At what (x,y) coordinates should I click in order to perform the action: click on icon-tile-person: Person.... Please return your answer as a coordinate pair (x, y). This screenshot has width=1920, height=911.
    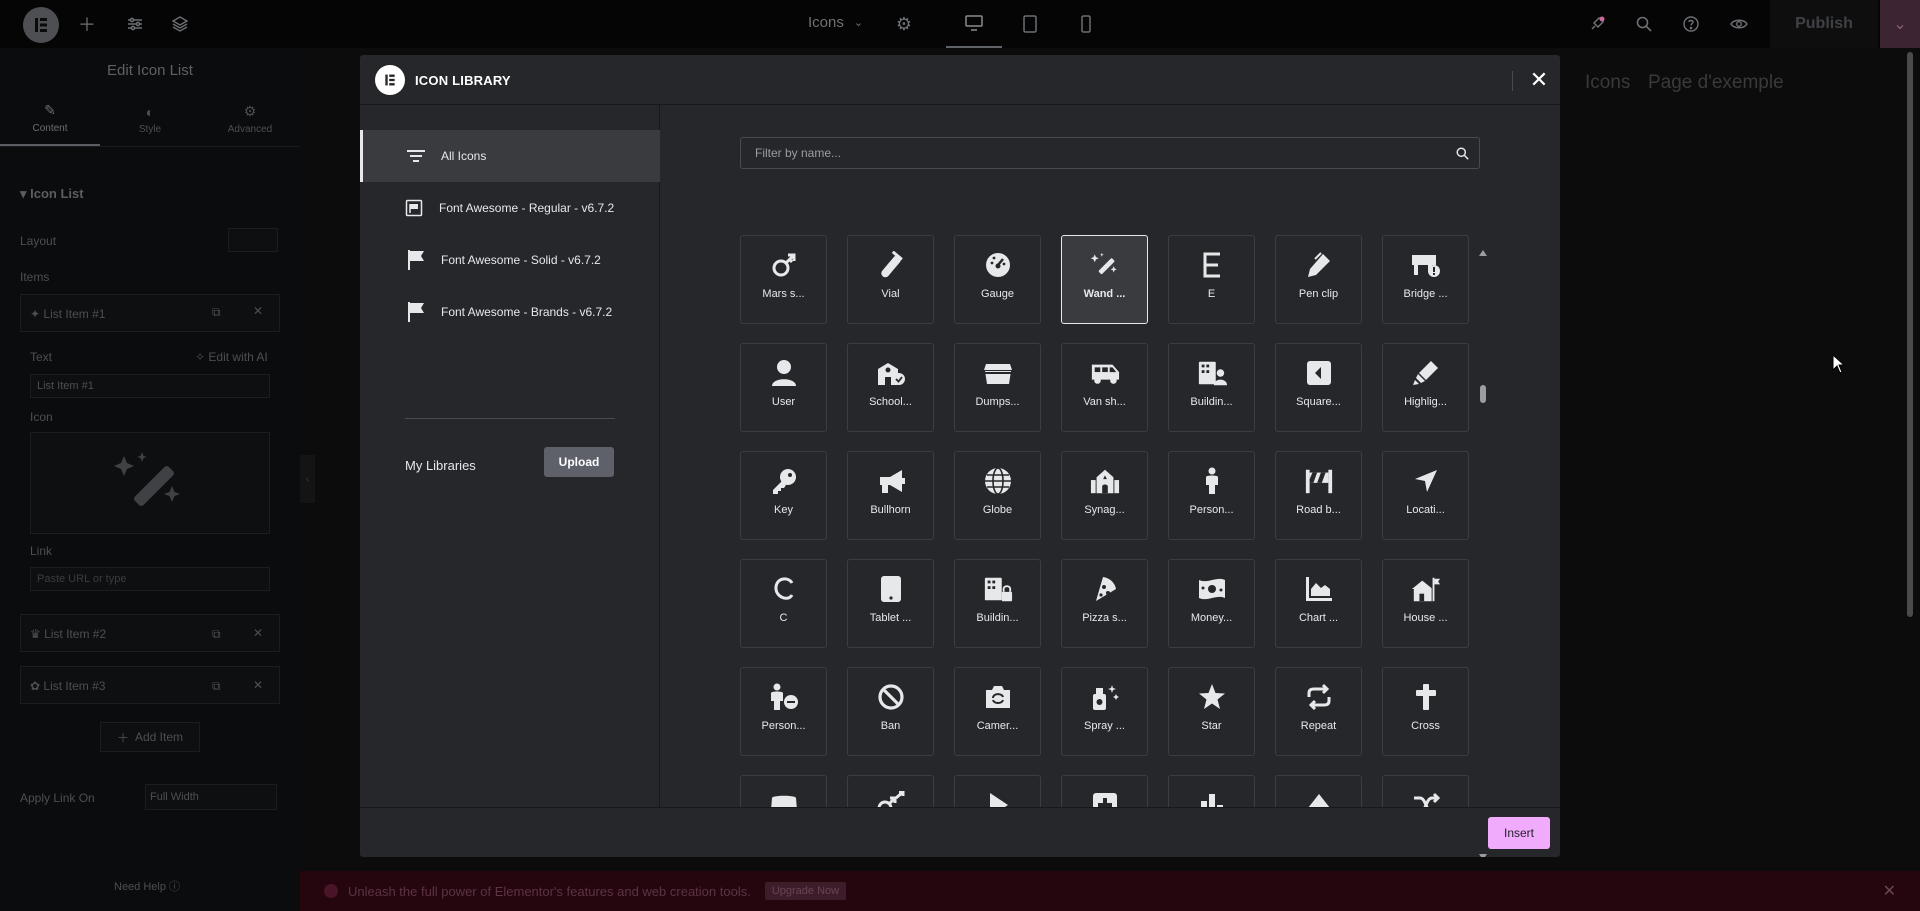
    Looking at the image, I should click on (1211, 495).